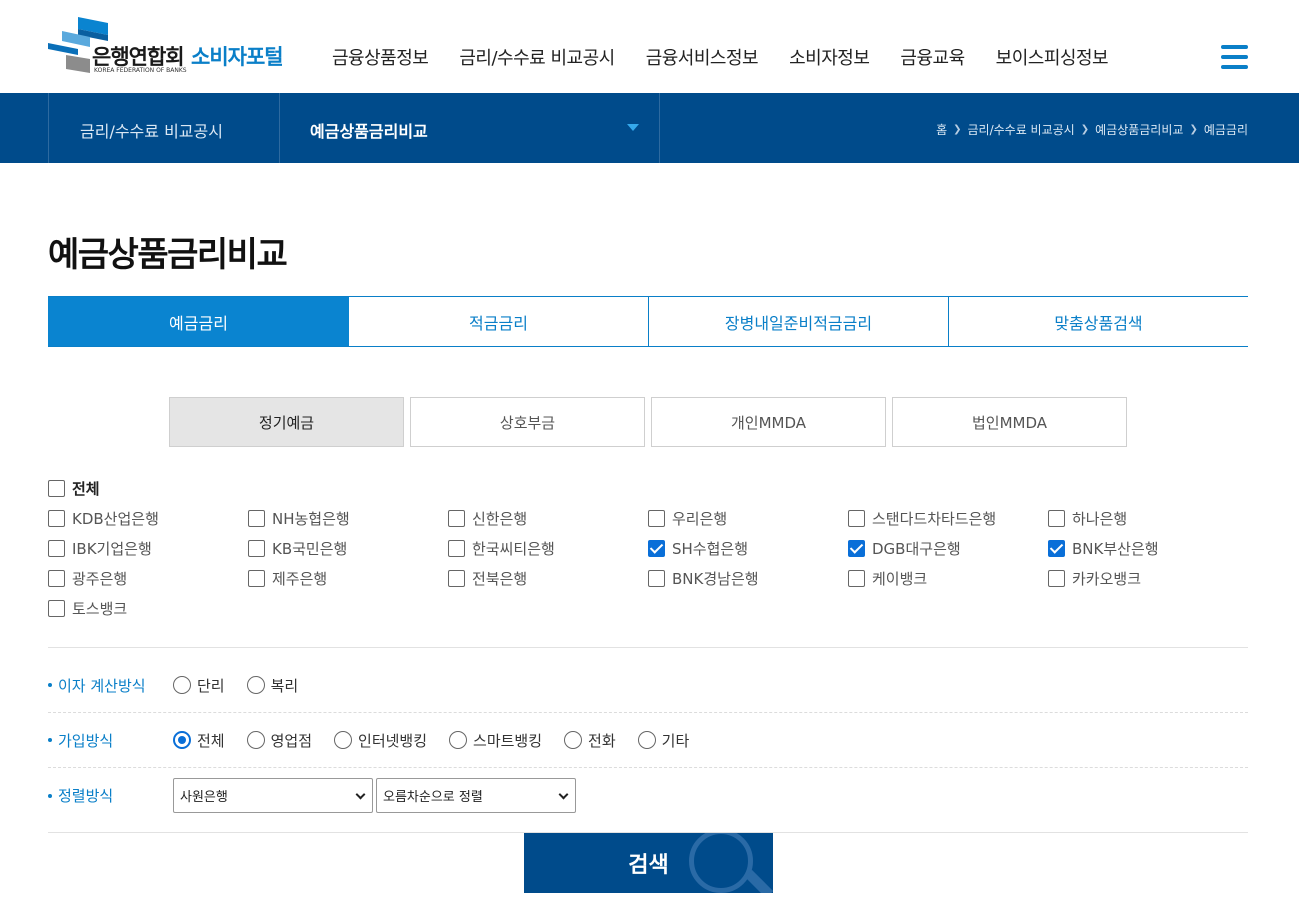 This screenshot has height=915, width=1299. I want to click on radio-simple-interest: 단리, so click(199, 685).